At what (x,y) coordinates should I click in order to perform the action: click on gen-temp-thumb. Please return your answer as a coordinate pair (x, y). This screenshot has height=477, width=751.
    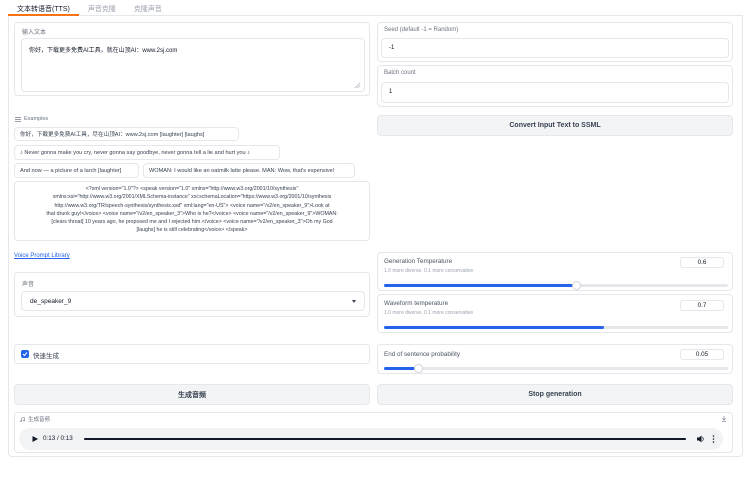
    Looking at the image, I should click on (577, 285).